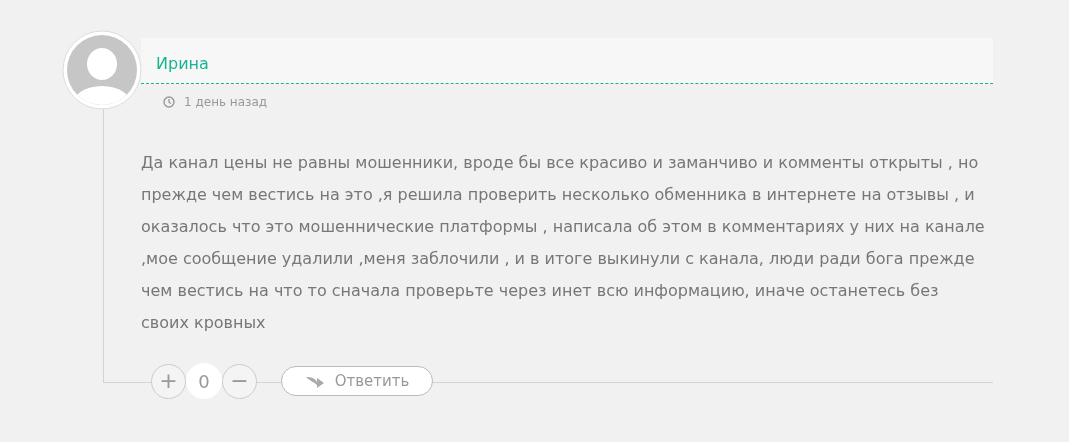 Image resolution: width=1069 pixels, height=442 pixels. Describe the element at coordinates (182, 60) in the screenshot. I see `author-name: Ирина` at that location.